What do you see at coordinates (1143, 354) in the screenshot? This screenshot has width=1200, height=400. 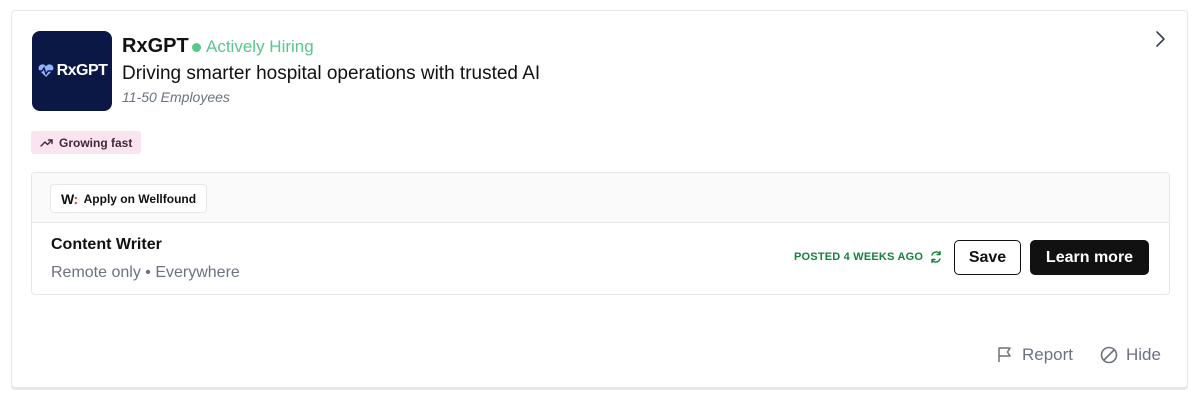 I see `hide-label: Hide` at bounding box center [1143, 354].